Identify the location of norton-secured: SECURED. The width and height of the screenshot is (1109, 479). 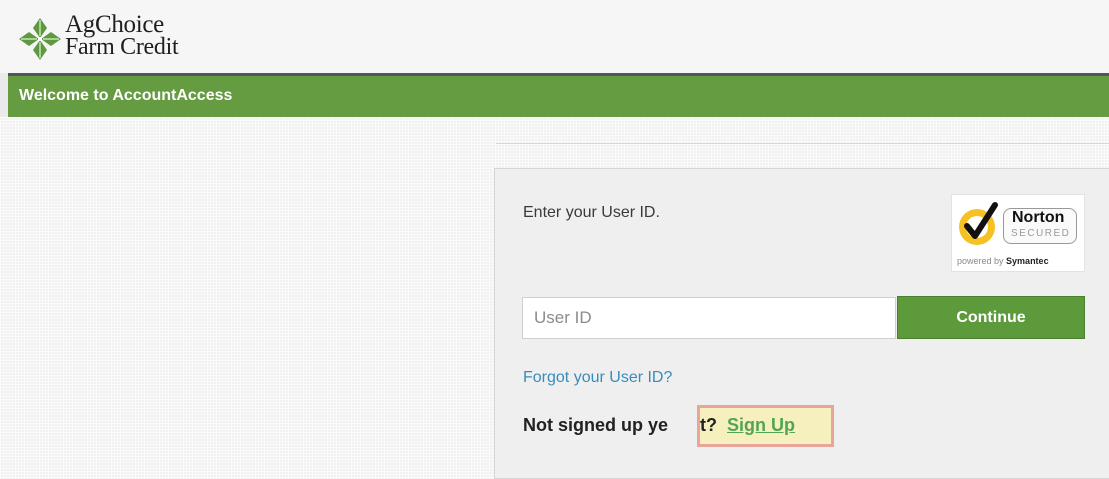
(1041, 233).